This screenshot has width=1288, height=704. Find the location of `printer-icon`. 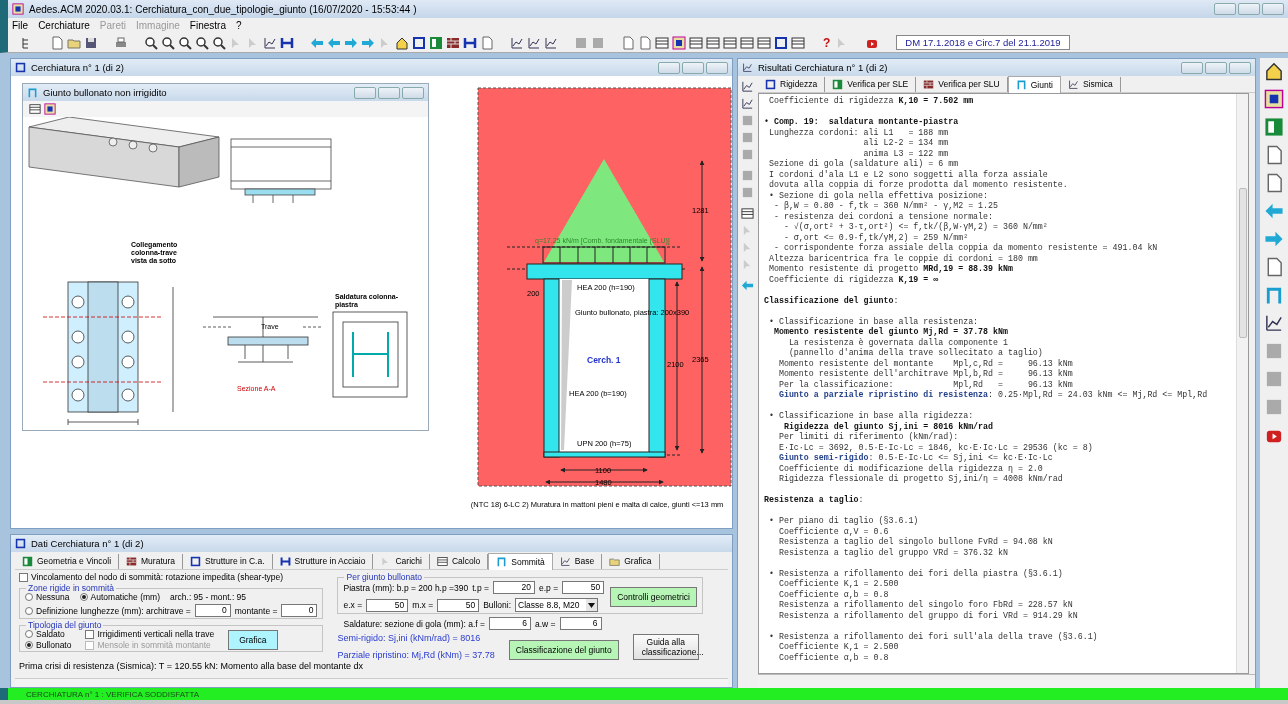

printer-icon is located at coordinates (121, 42).